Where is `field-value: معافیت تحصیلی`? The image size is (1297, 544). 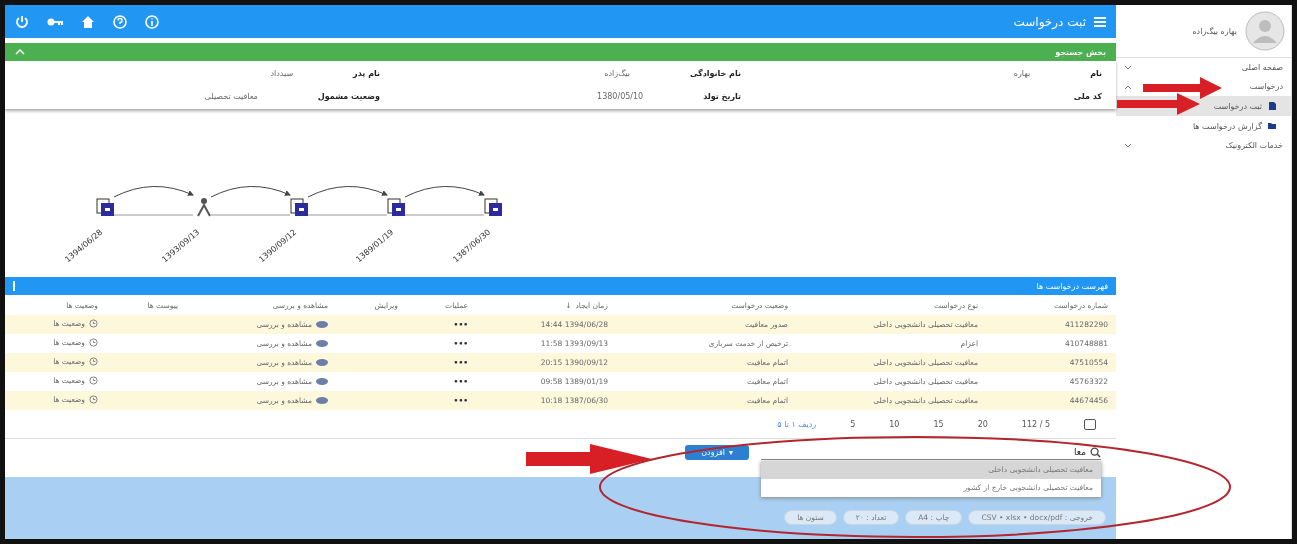 field-value: معافیت تحصیلی is located at coordinates (231, 96).